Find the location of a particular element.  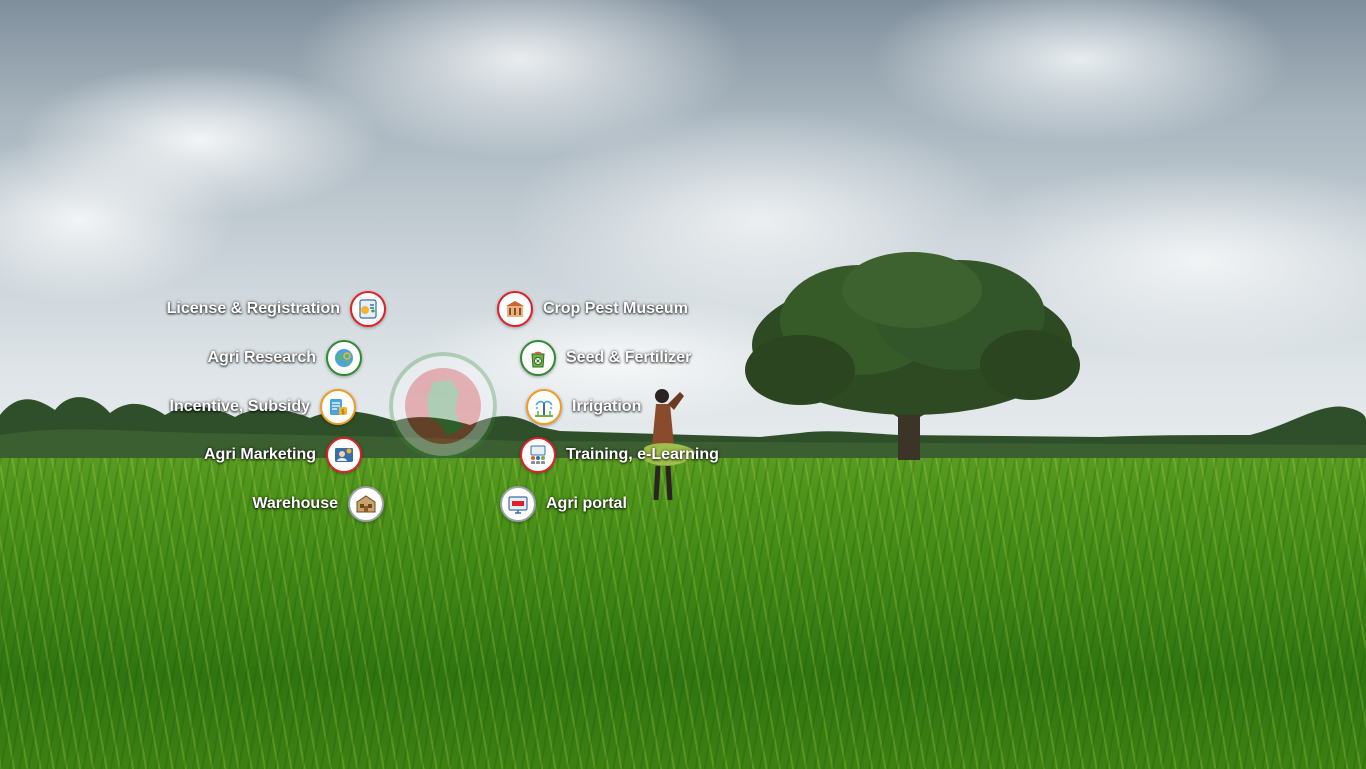

training-elearning-icon is located at coordinates (538, 455).